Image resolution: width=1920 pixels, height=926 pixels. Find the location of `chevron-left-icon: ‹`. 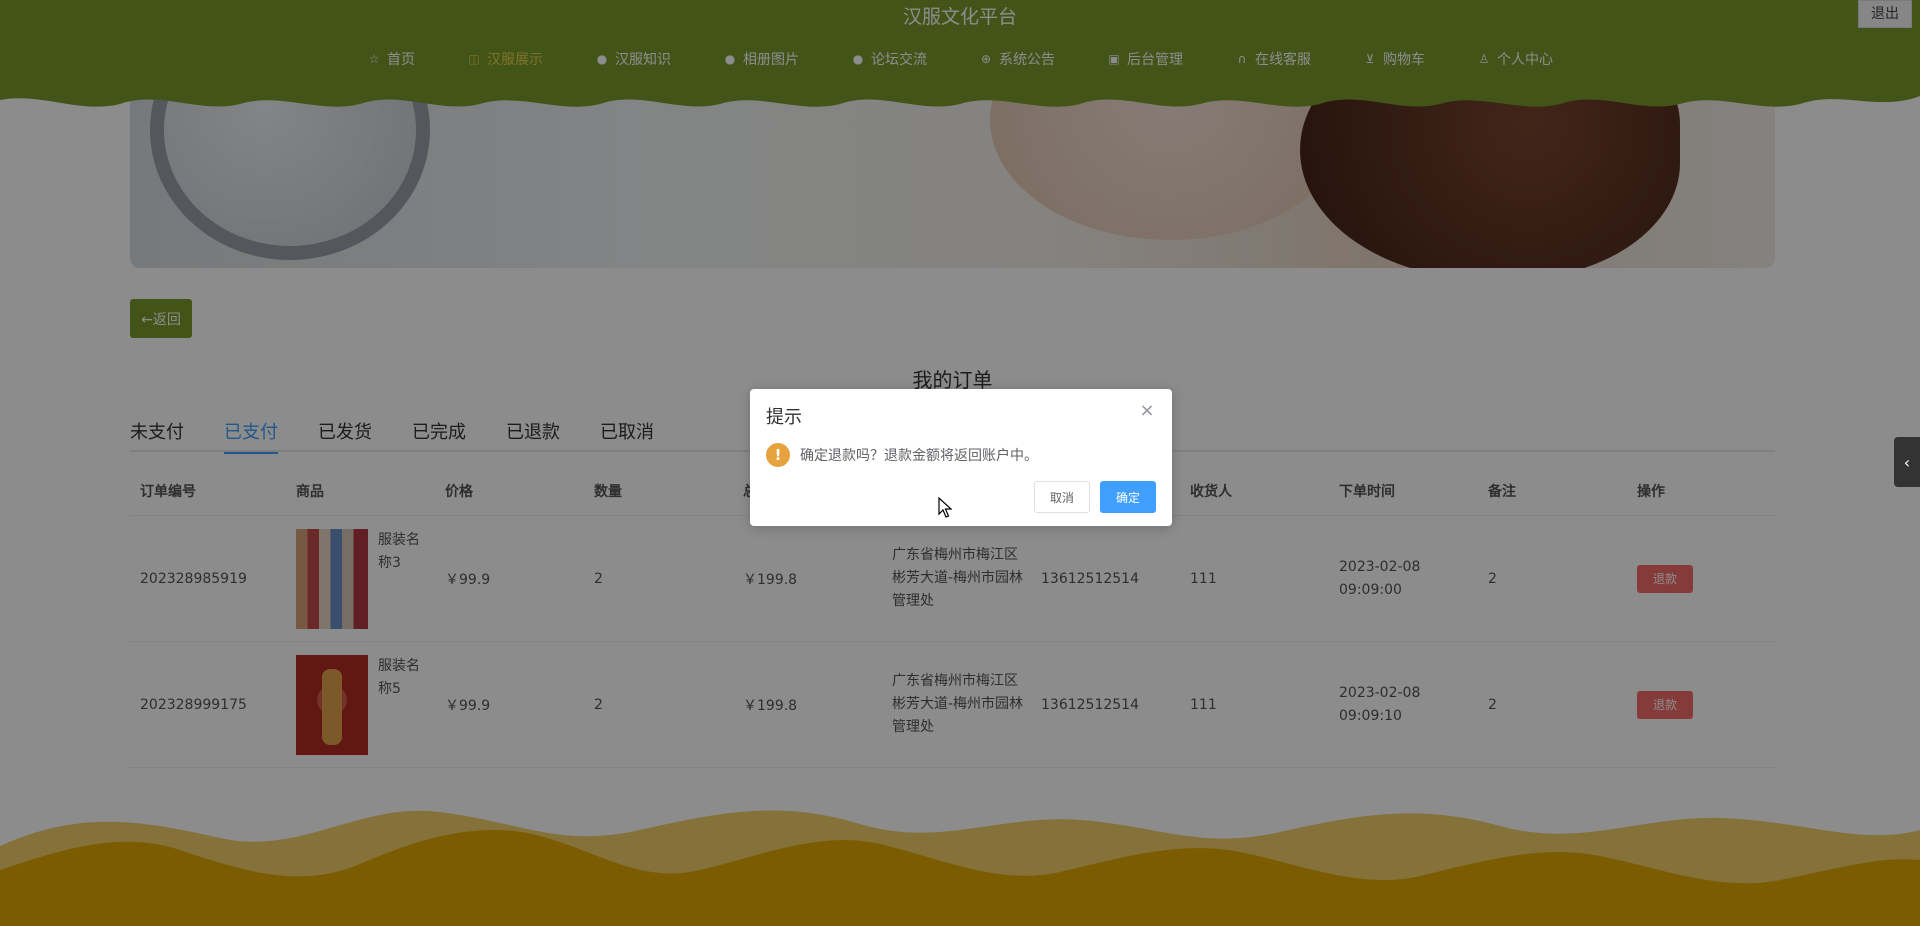

chevron-left-icon: ‹ is located at coordinates (1907, 462).